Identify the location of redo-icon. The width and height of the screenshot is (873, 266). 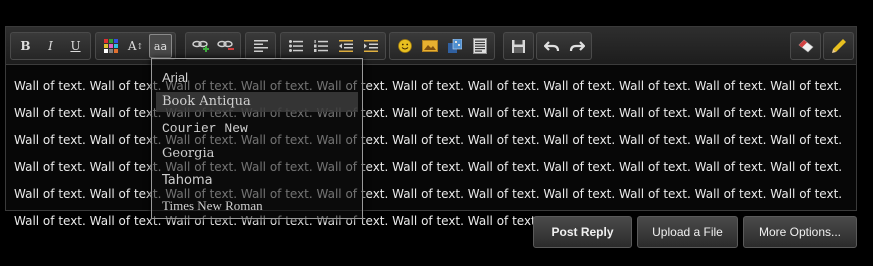
(577, 46).